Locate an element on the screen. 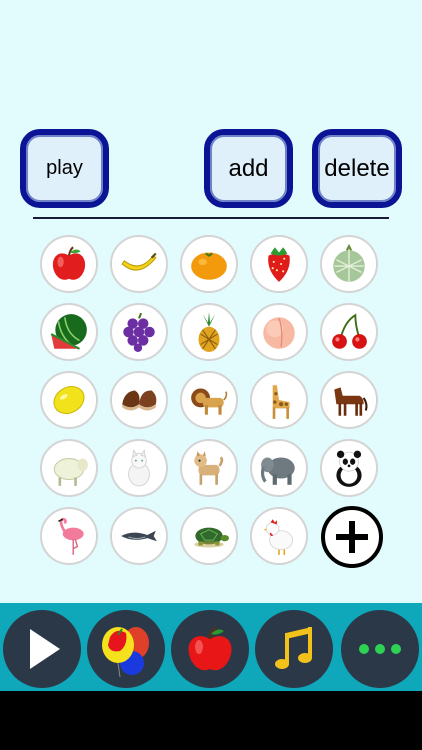  tab-play is located at coordinates (42, 649).